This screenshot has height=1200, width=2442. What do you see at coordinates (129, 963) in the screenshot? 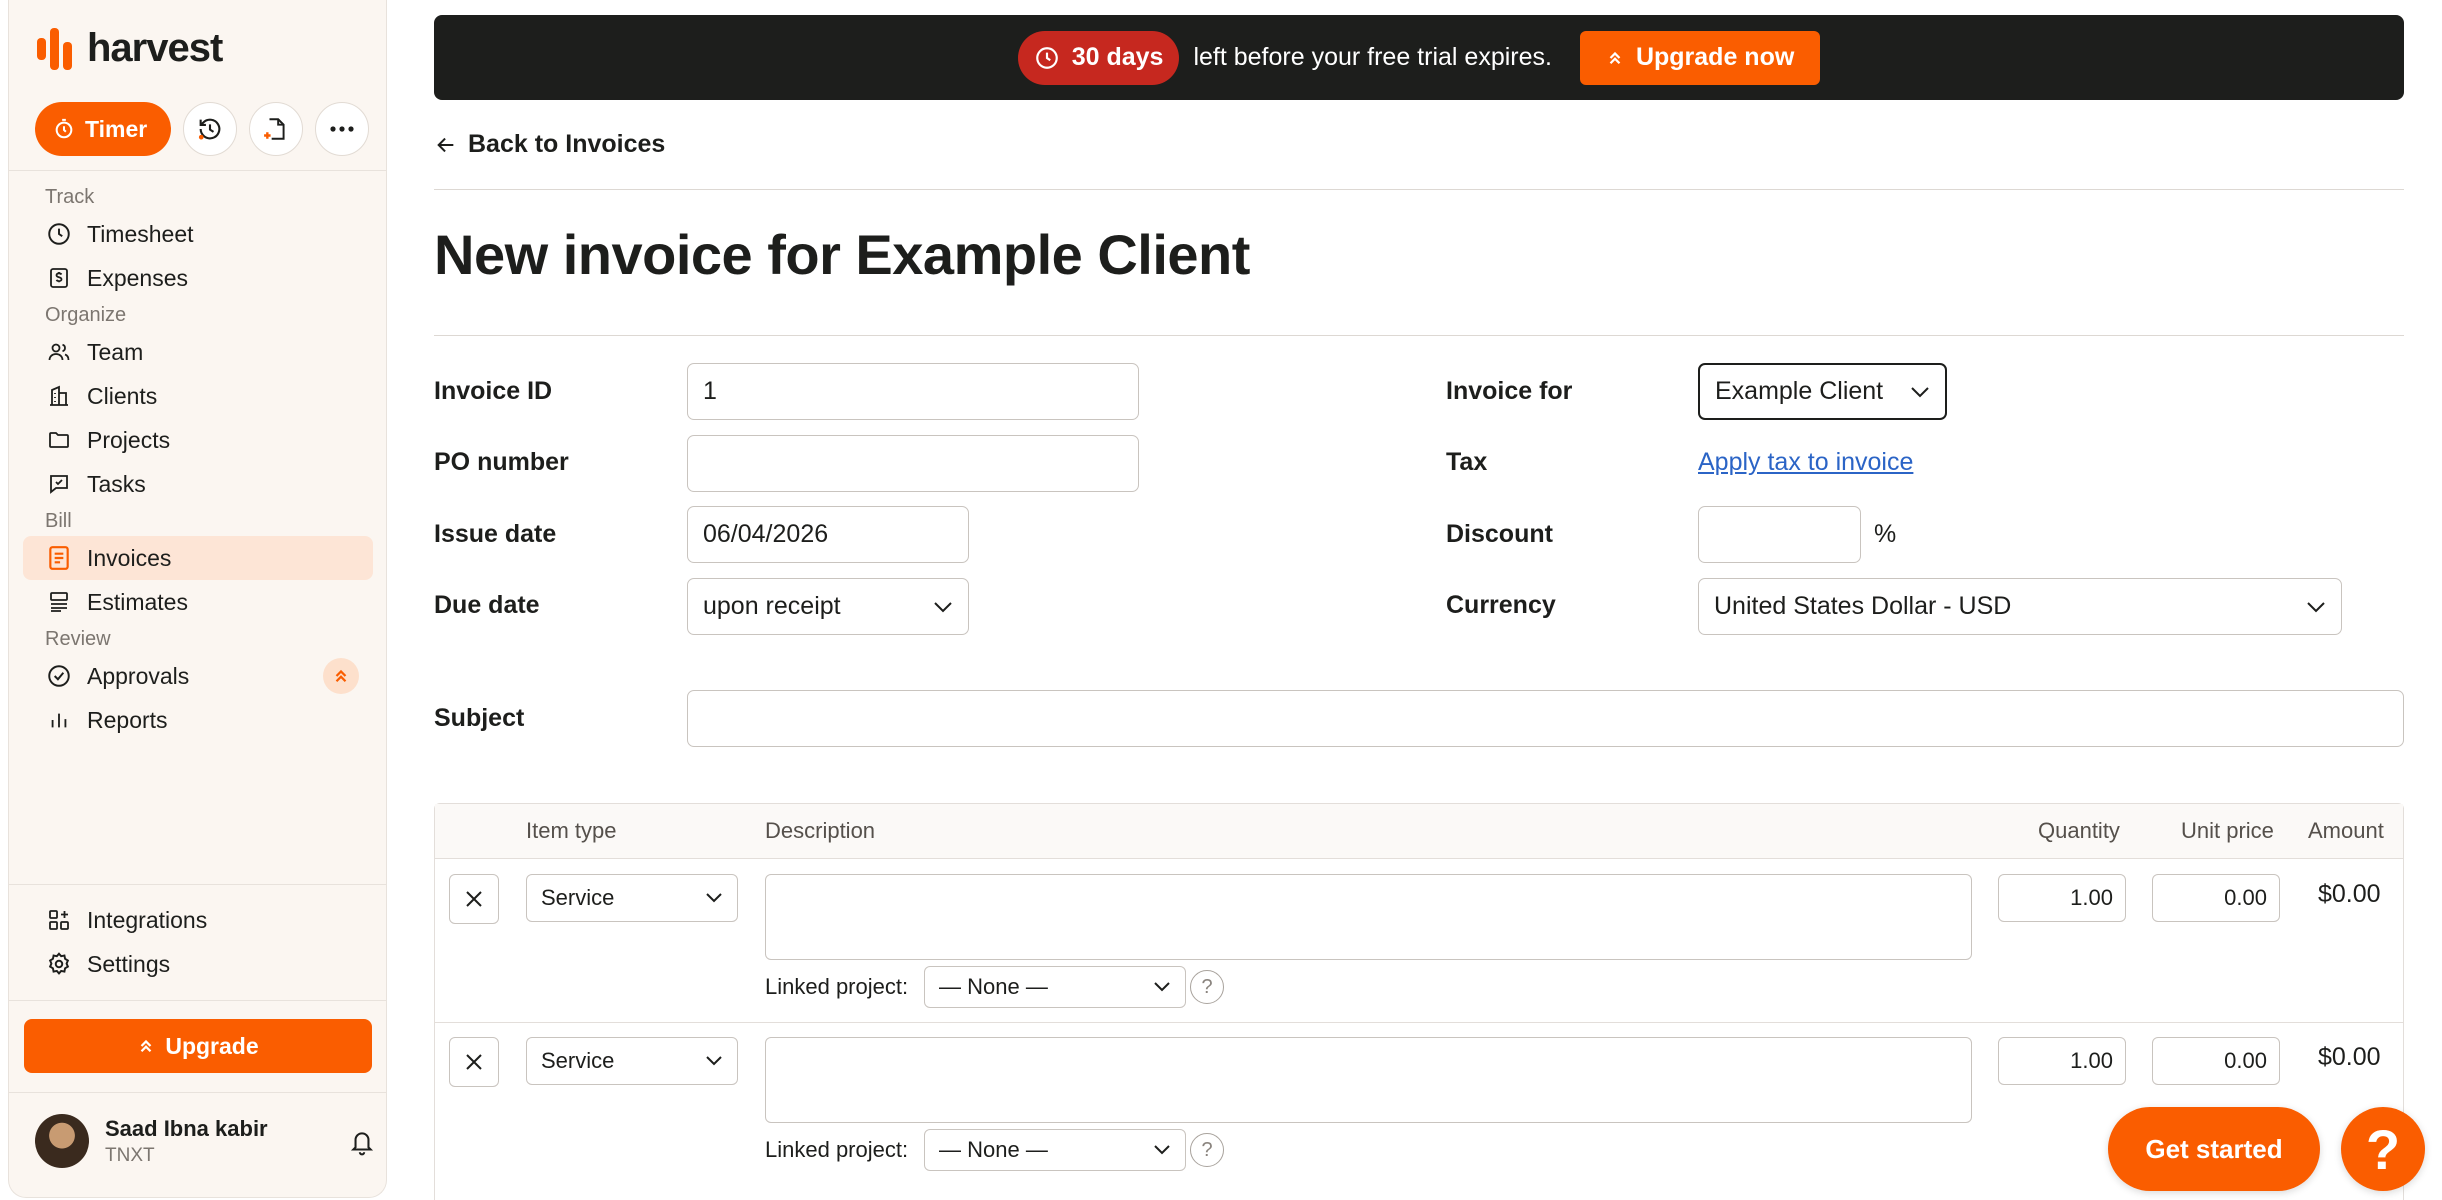
I see `nav-label: Settings` at bounding box center [129, 963].